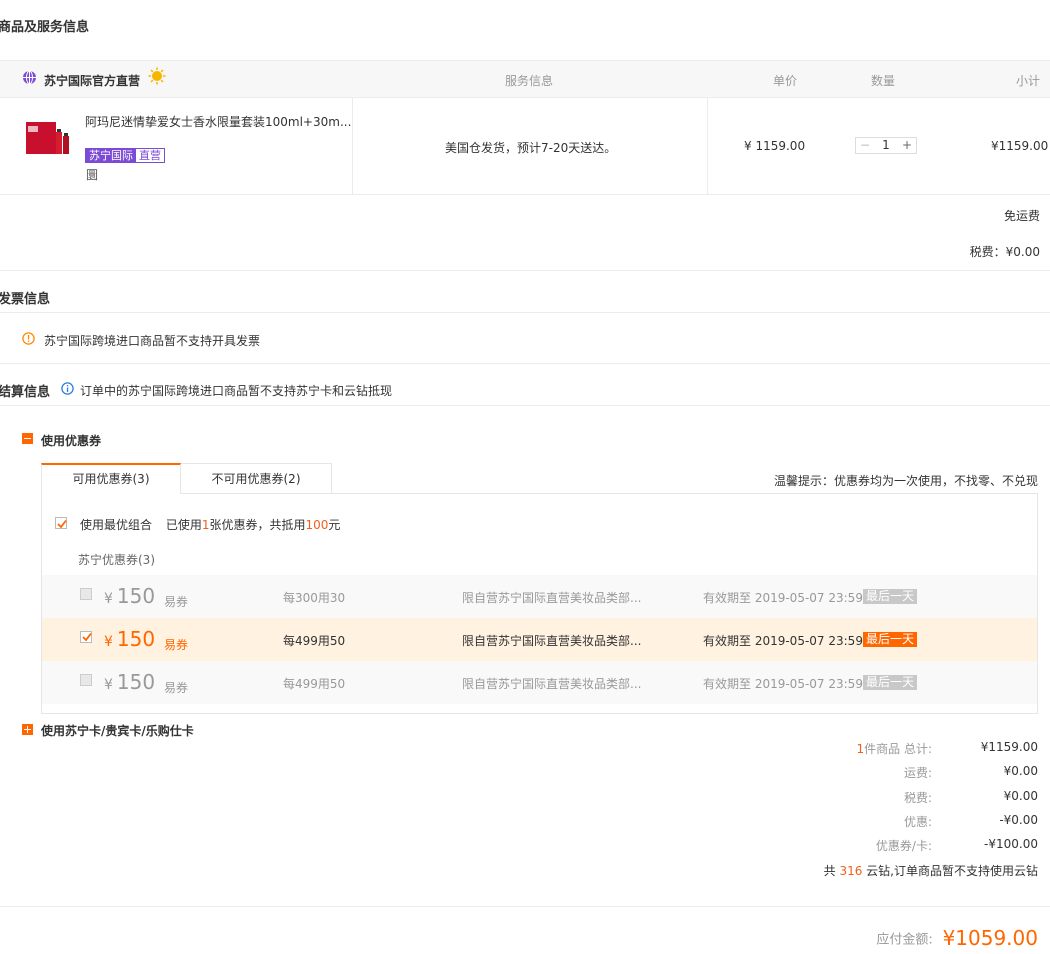 This screenshot has width=1050, height=954. I want to click on best-combo-checkbox, so click(61, 523).